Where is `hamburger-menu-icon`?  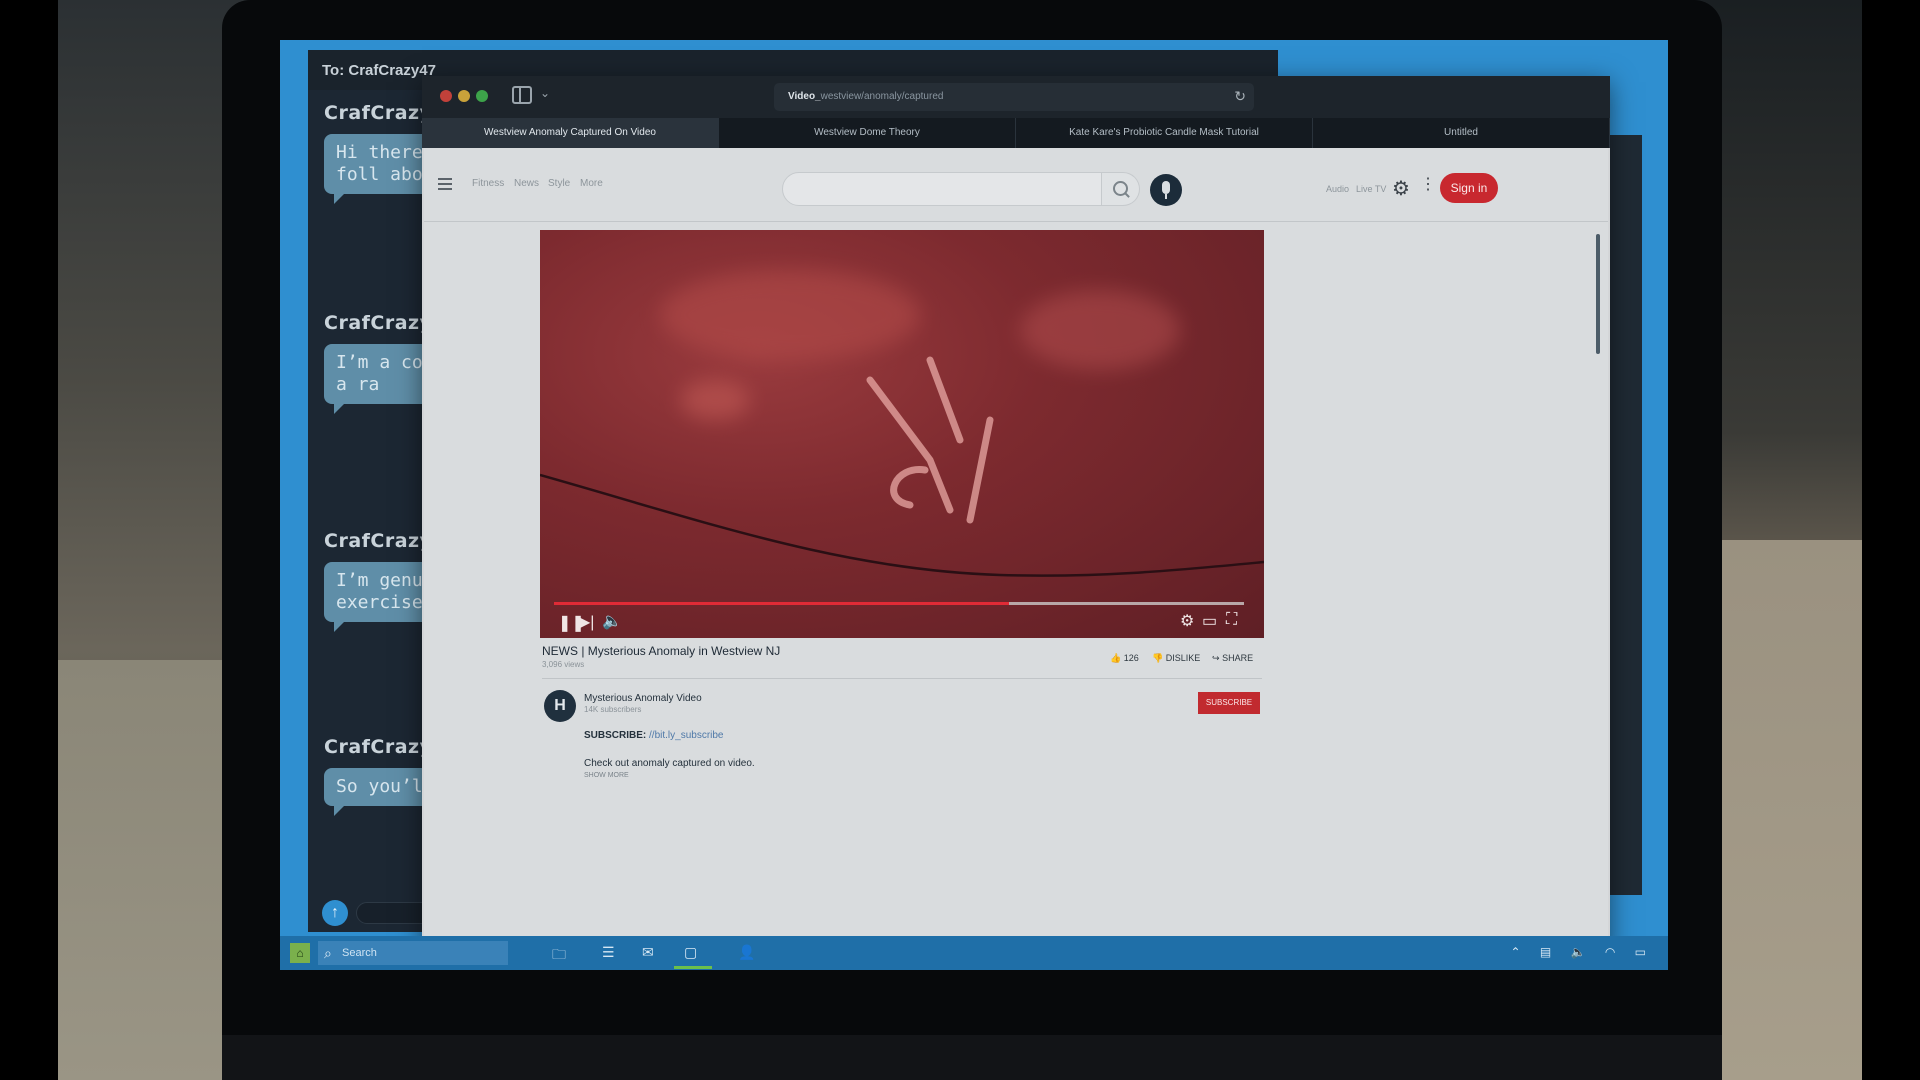
hamburger-menu-icon is located at coordinates (445, 184).